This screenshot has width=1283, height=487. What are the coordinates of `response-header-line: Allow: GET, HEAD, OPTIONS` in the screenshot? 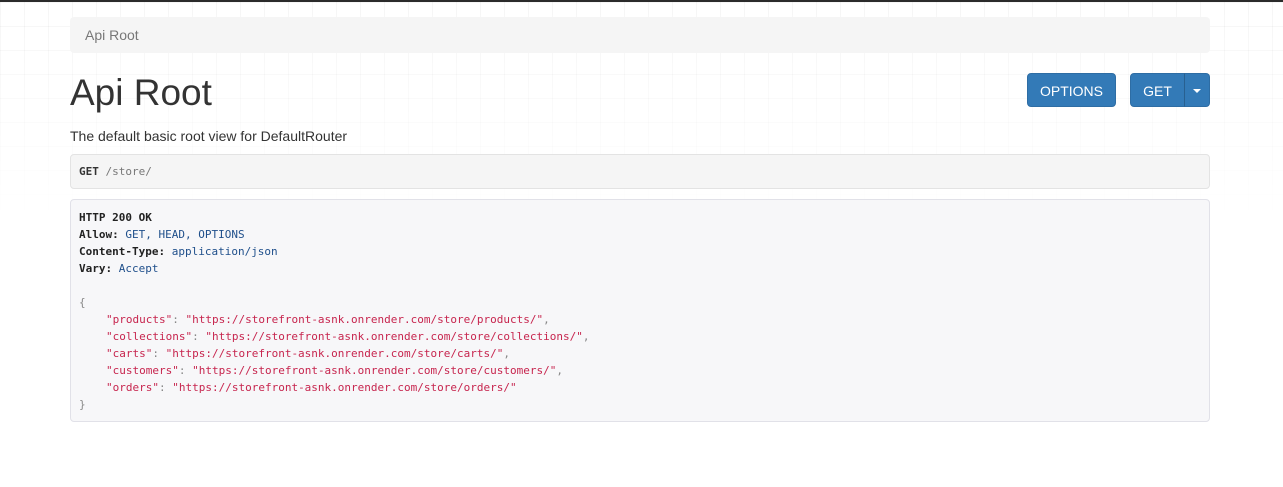 It's located at (640, 234).